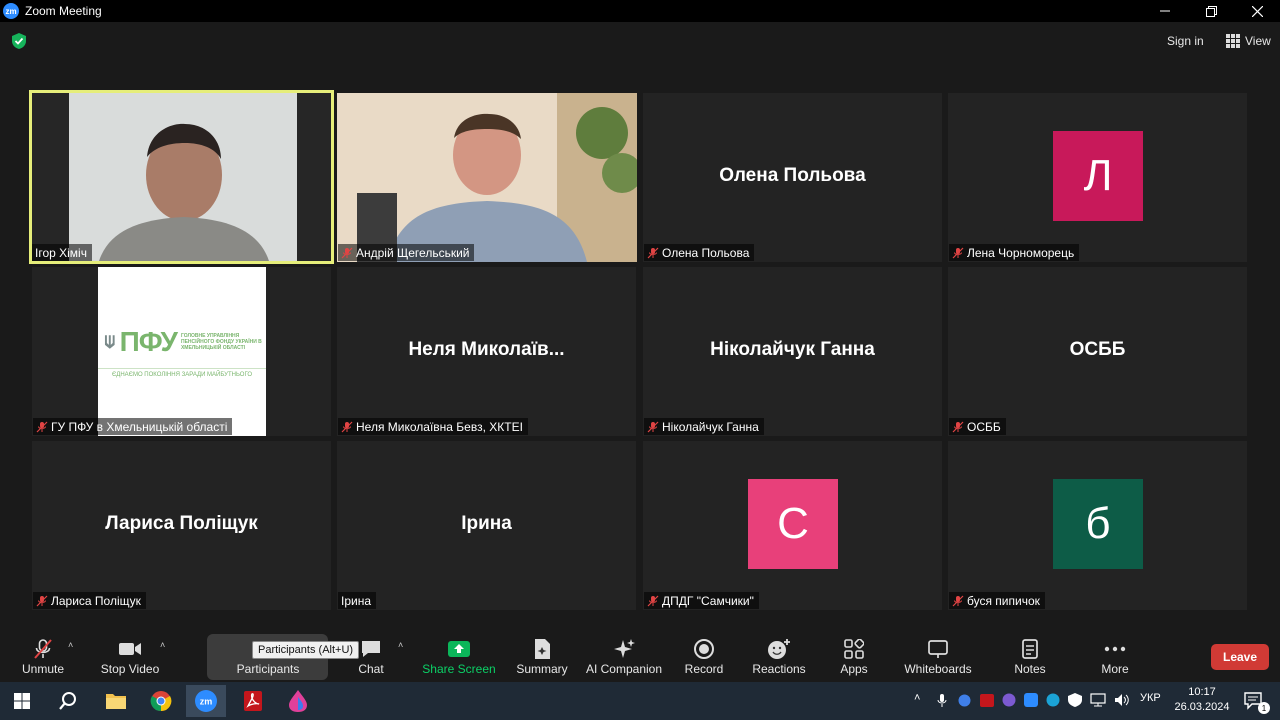 The image size is (1280, 720). Describe the element at coordinates (433, 426) in the screenshot. I see `participant-name-tag: Неля Миколаївна Бевз, ХКТЕІ` at that location.